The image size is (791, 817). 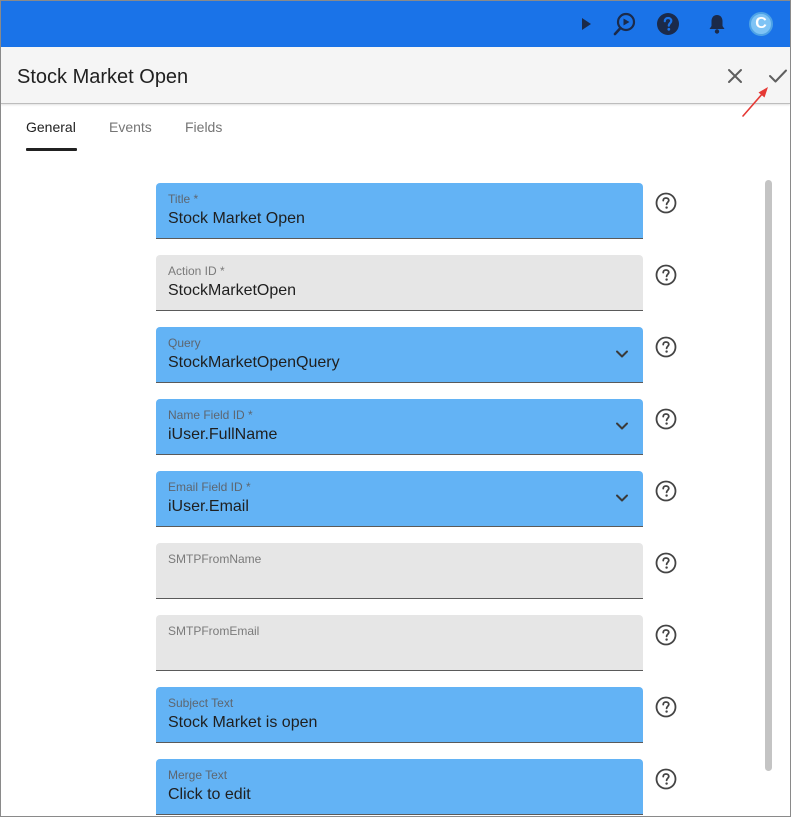 I want to click on smtpfromname-label: SMTPFromName, so click(x=215, y=559).